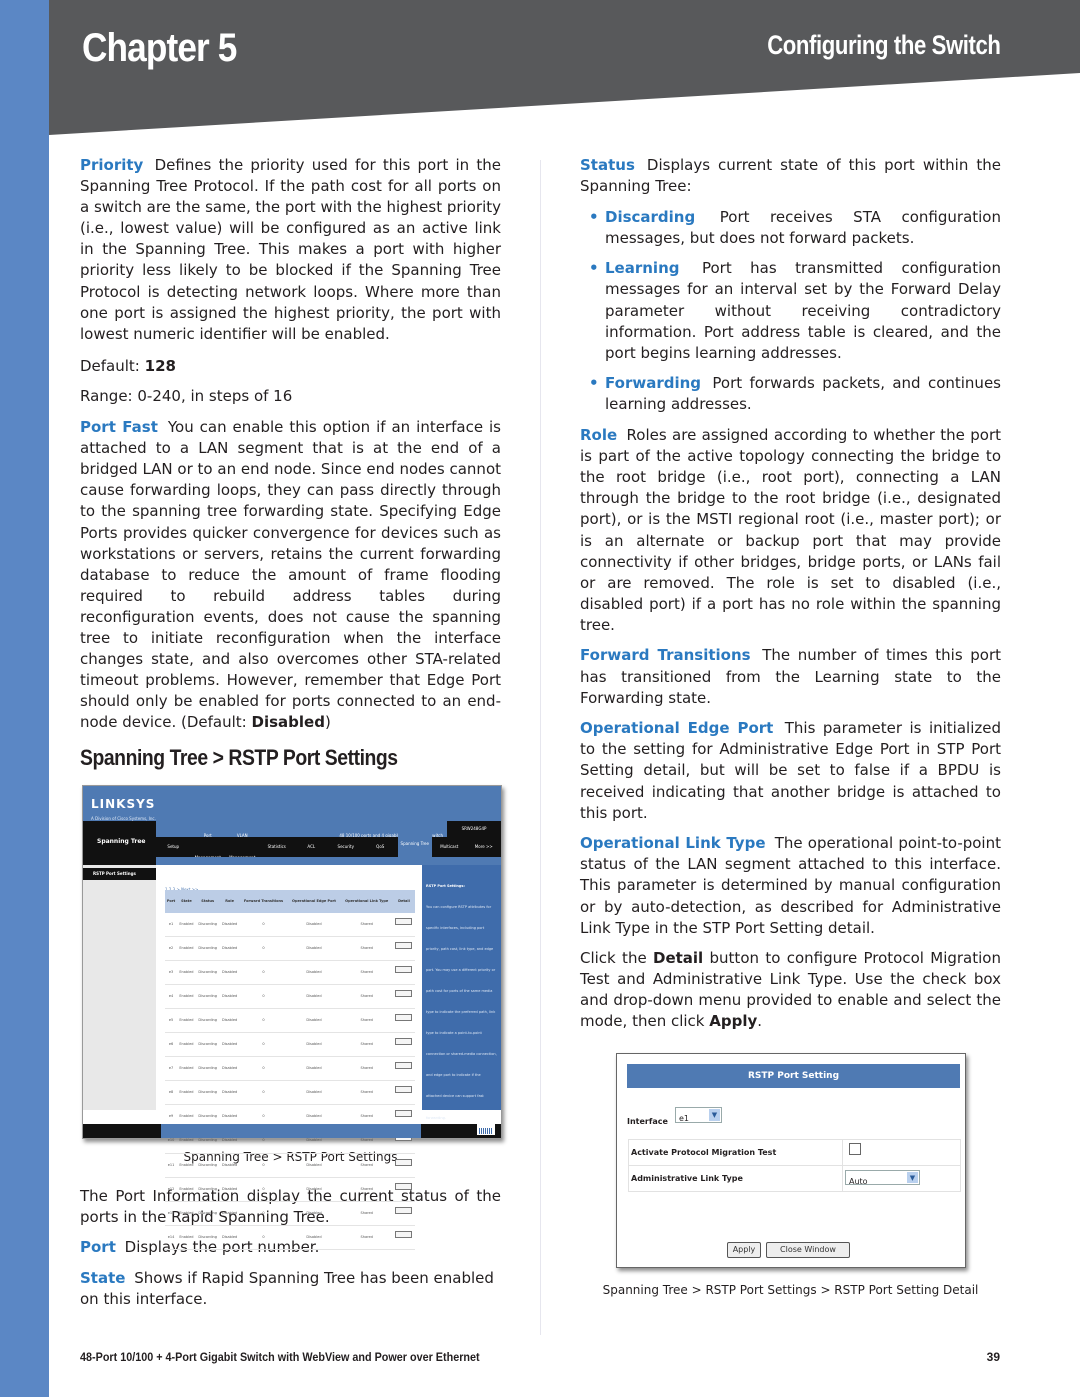 The image size is (1080, 1397). I want to click on s1-left-panel, so click(119, 987).